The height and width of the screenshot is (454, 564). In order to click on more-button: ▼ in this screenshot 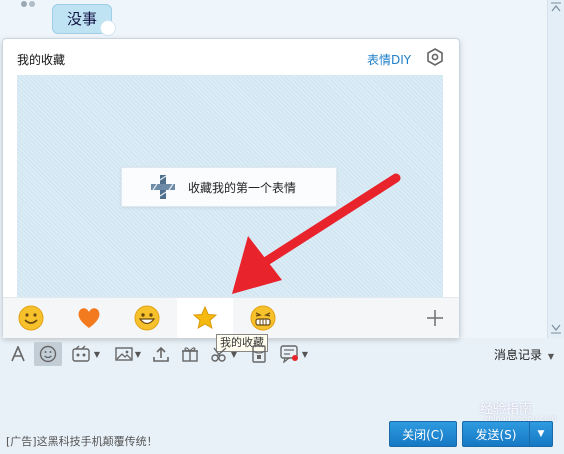, I will do `click(294, 354)`.